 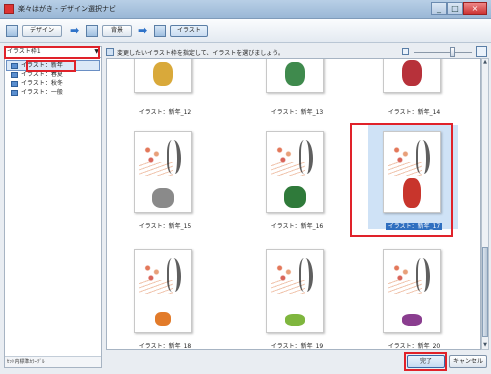 What do you see at coordinates (42, 92) in the screenshot?
I see `tree-item-label: イラスト：一般` at bounding box center [42, 92].